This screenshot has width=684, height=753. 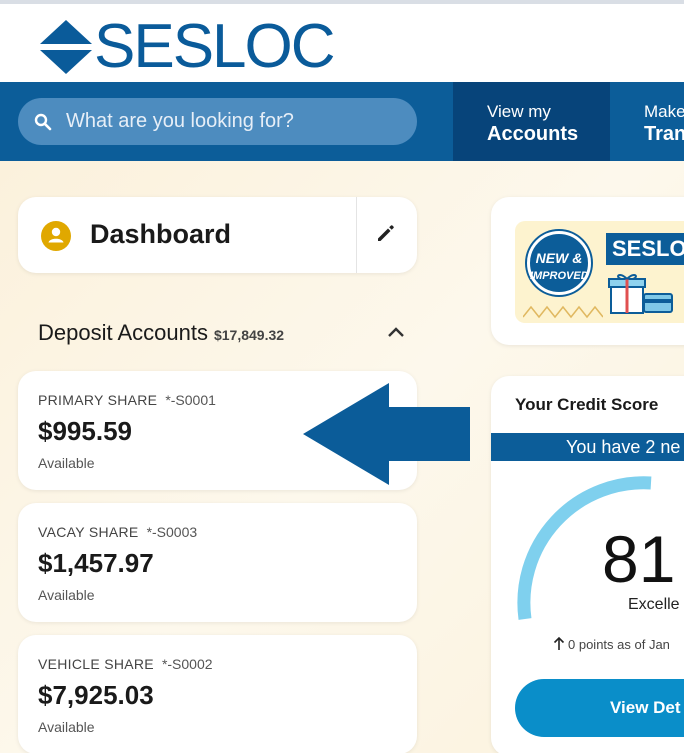 I want to click on section-total: $17,849.32, so click(x=249, y=335).